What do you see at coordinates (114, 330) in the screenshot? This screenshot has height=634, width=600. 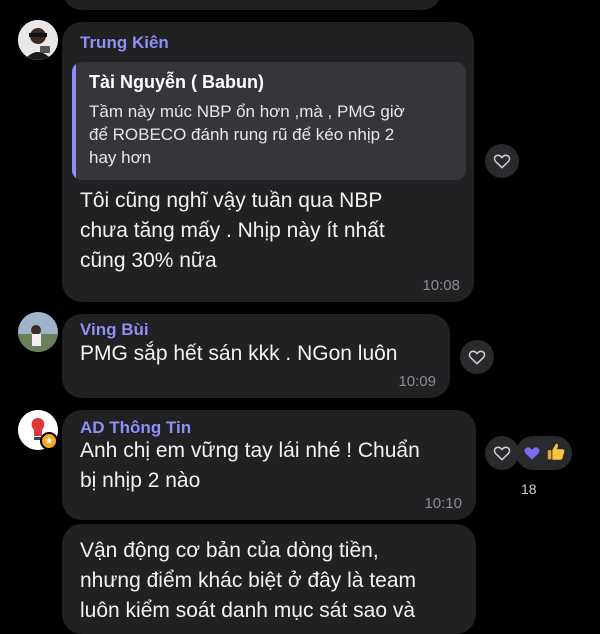 I see `sender-name: Ving Bùi` at bounding box center [114, 330].